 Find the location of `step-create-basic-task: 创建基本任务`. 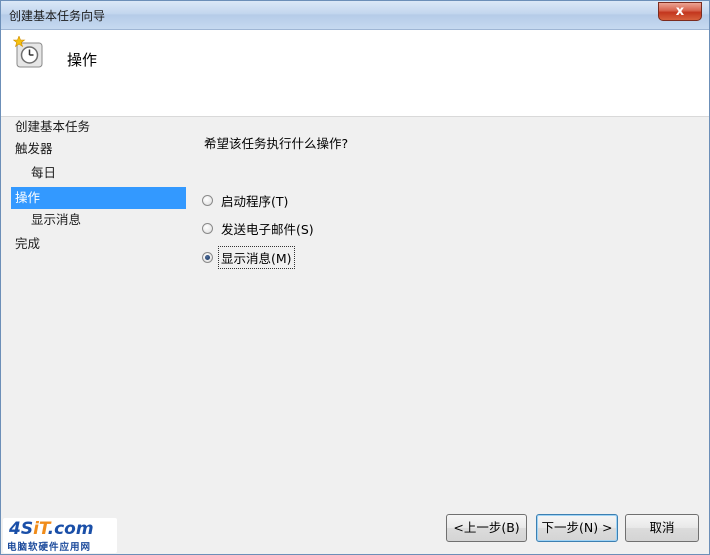

step-create-basic-task: 创建基本任务 is located at coordinates (98, 127).